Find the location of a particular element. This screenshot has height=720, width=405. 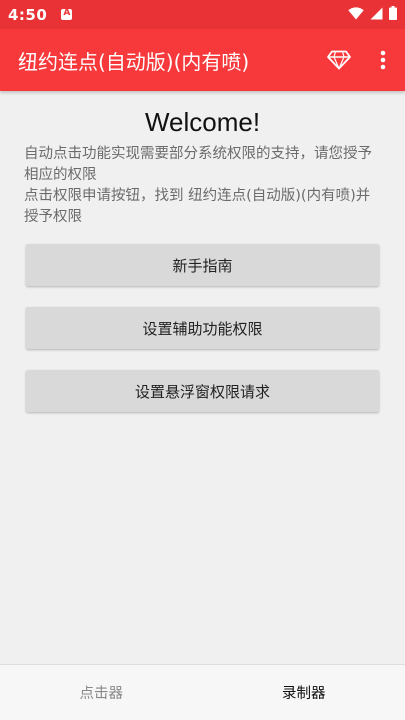

beginner-guide-button: 新手指南 is located at coordinates (202, 265).